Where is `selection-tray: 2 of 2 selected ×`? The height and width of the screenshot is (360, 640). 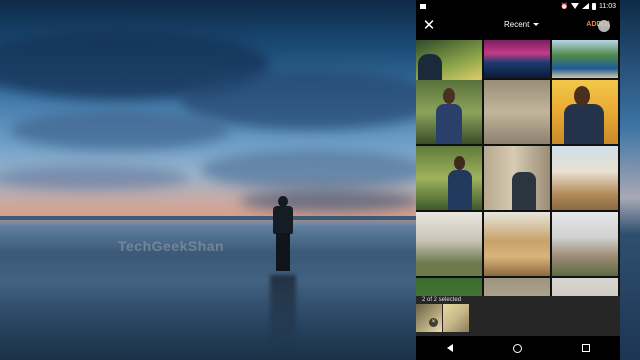 selection-tray: 2 of 2 selected × is located at coordinates (518, 316).